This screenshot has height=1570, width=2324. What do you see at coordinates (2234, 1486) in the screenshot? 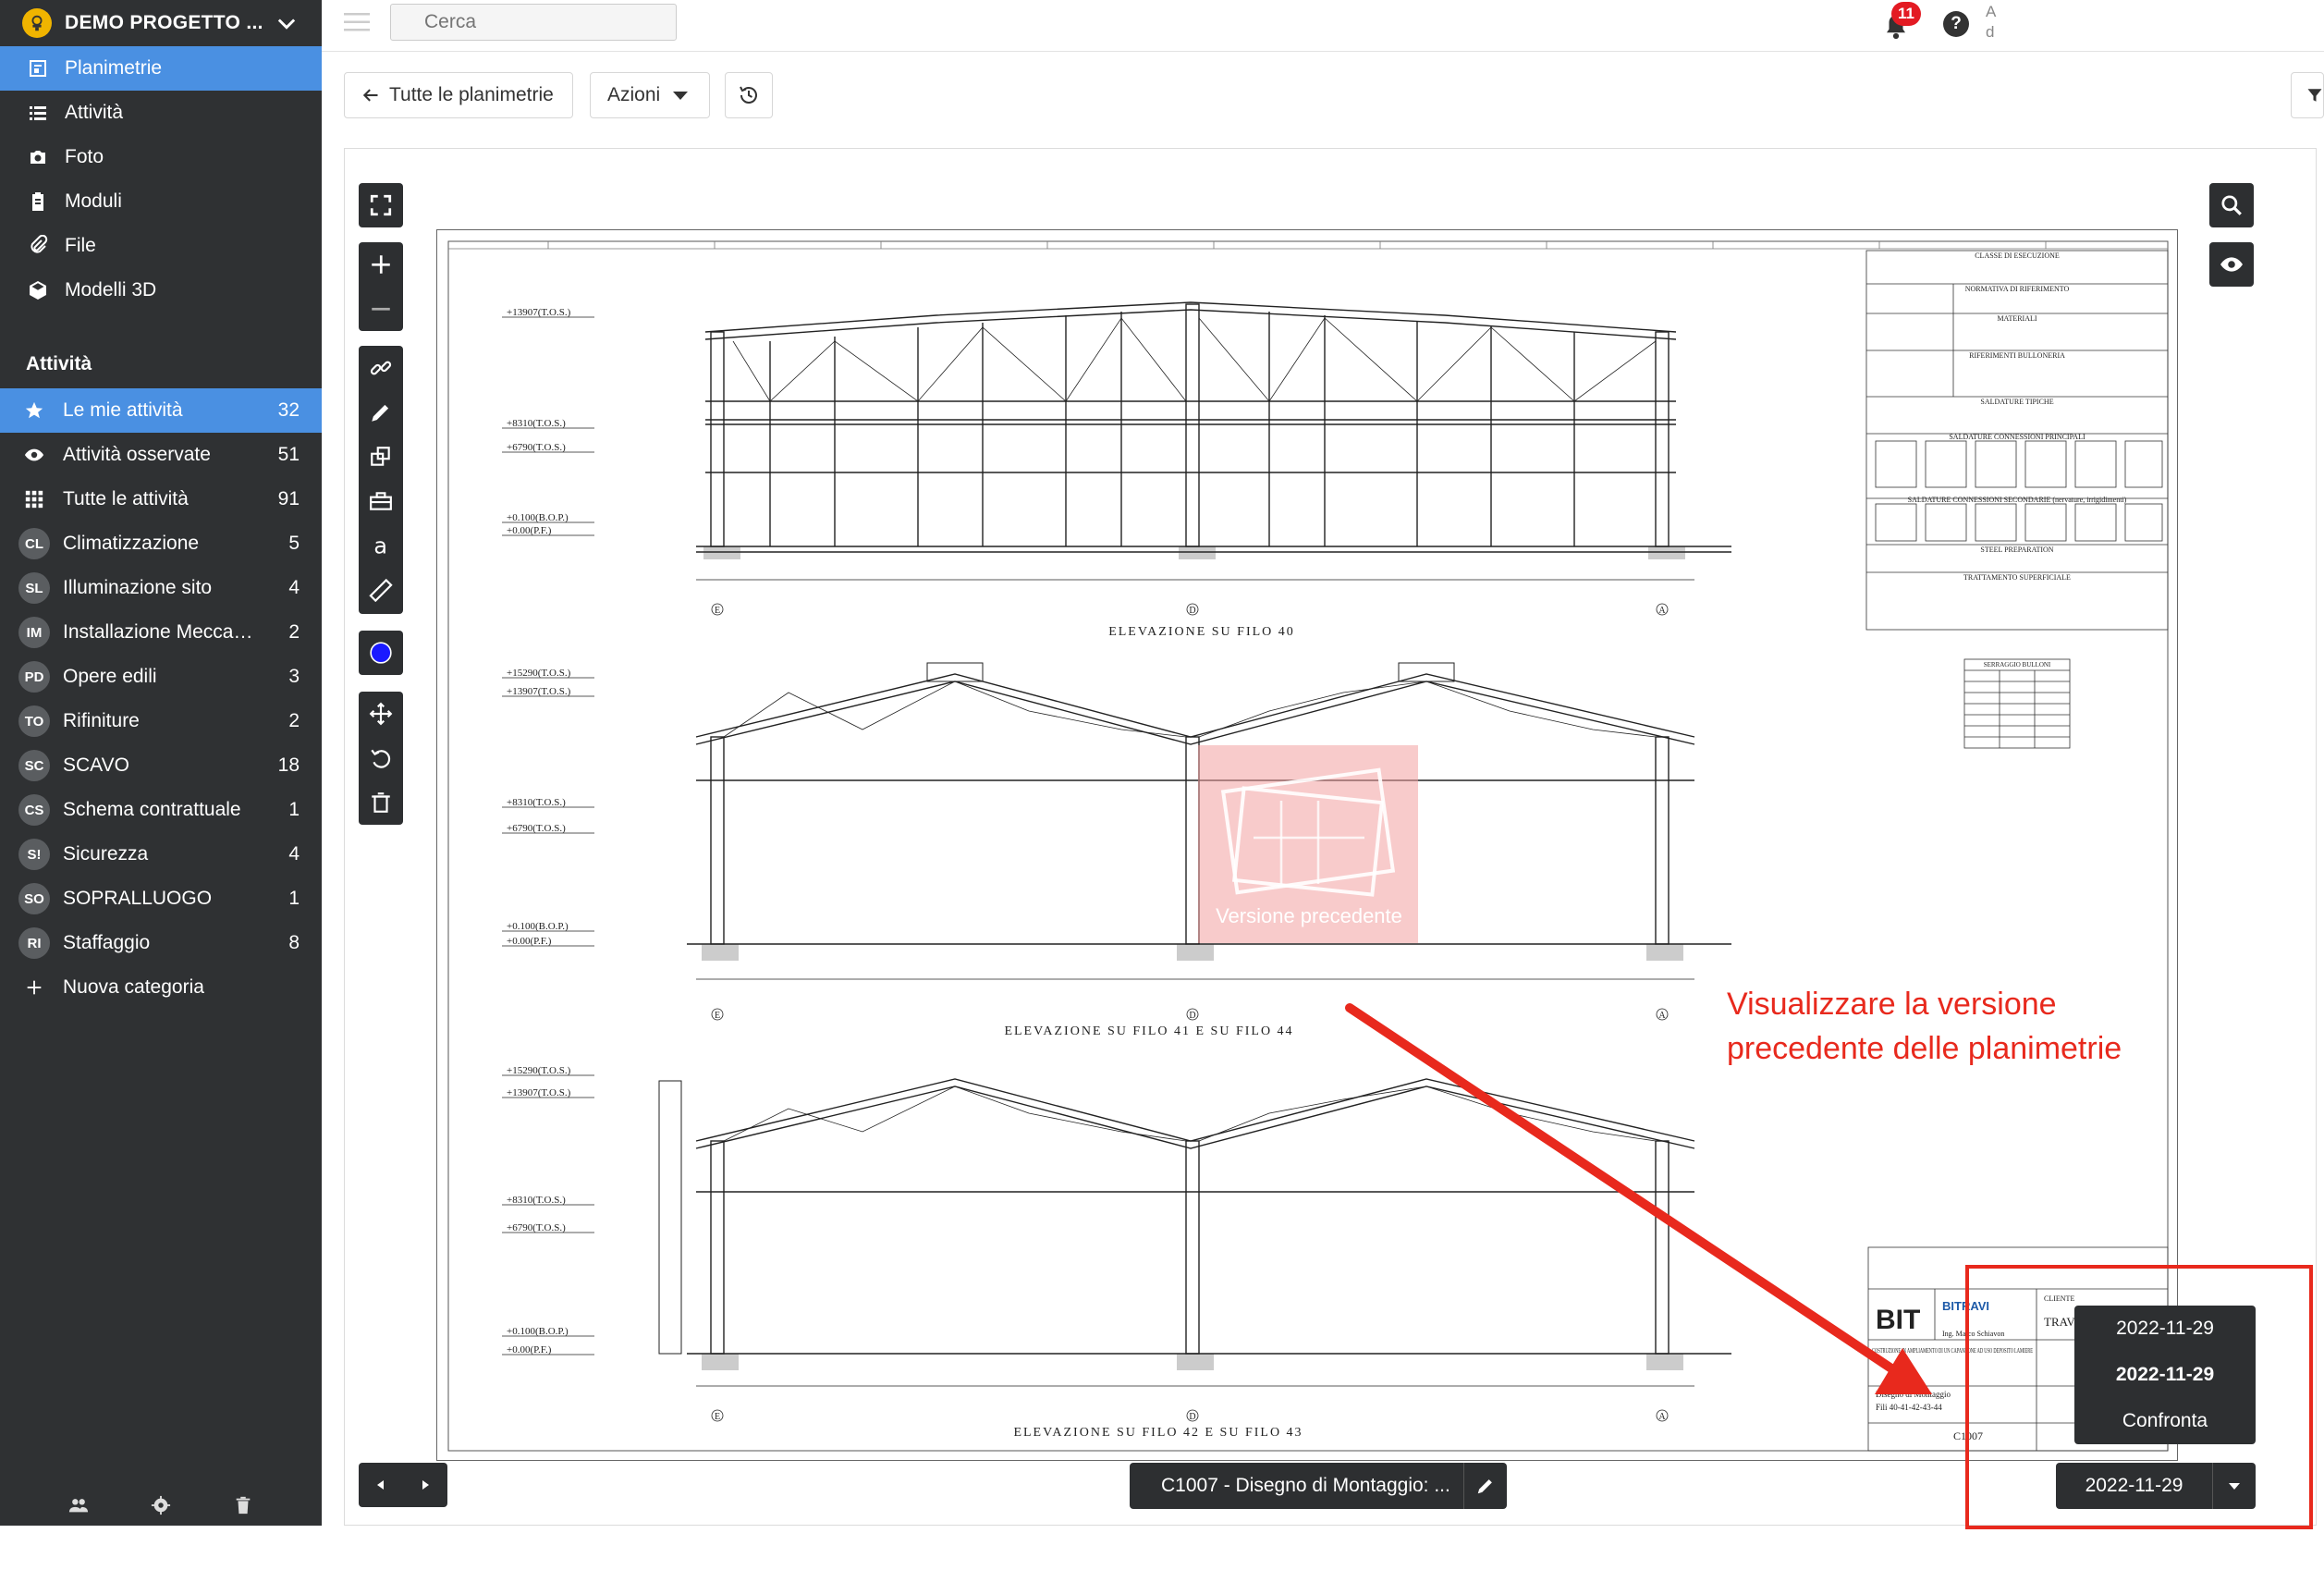
I see `version-dropdown-toggle` at bounding box center [2234, 1486].